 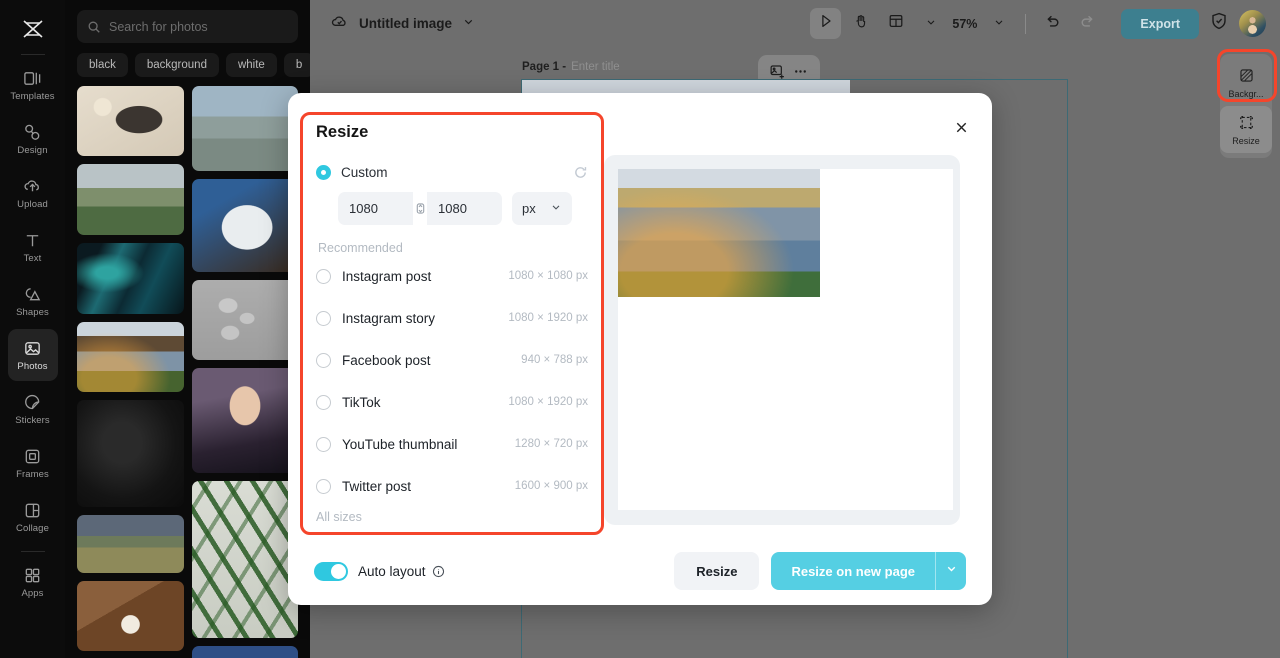 I want to click on sidebar-item-label: Apps, so click(x=32, y=593).